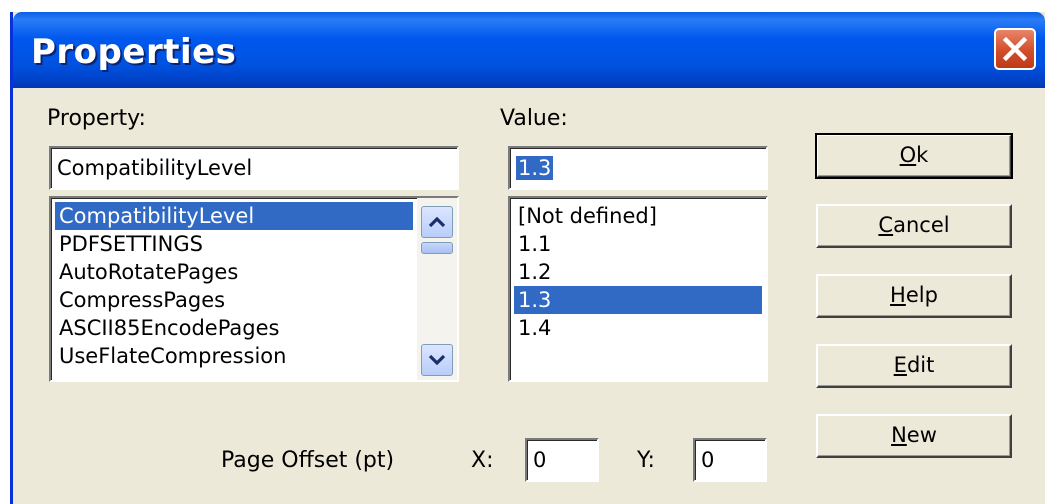  I want to click on close-icon, so click(1015, 49).